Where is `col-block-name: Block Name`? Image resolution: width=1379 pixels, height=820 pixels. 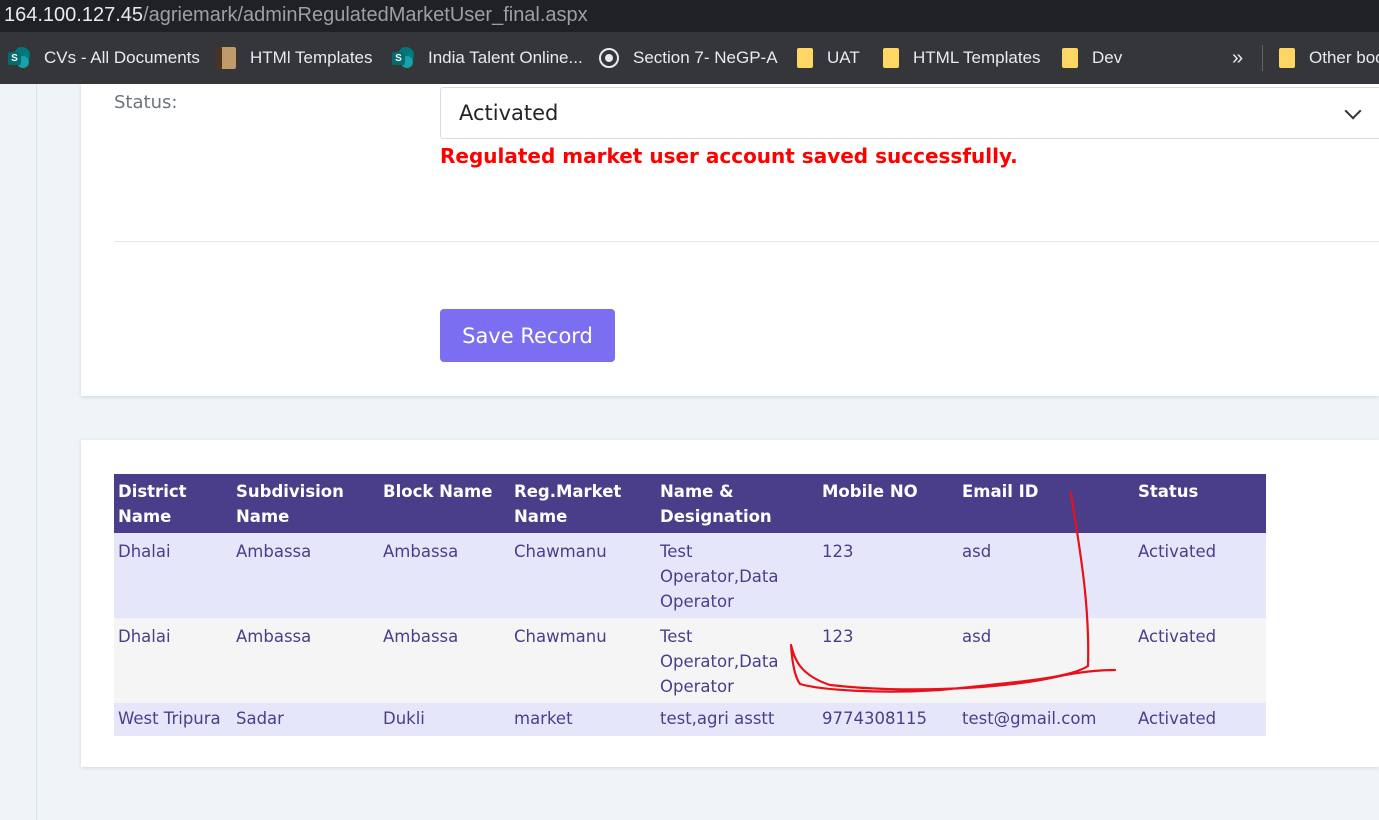
col-block-name: Block Name is located at coordinates (444, 503).